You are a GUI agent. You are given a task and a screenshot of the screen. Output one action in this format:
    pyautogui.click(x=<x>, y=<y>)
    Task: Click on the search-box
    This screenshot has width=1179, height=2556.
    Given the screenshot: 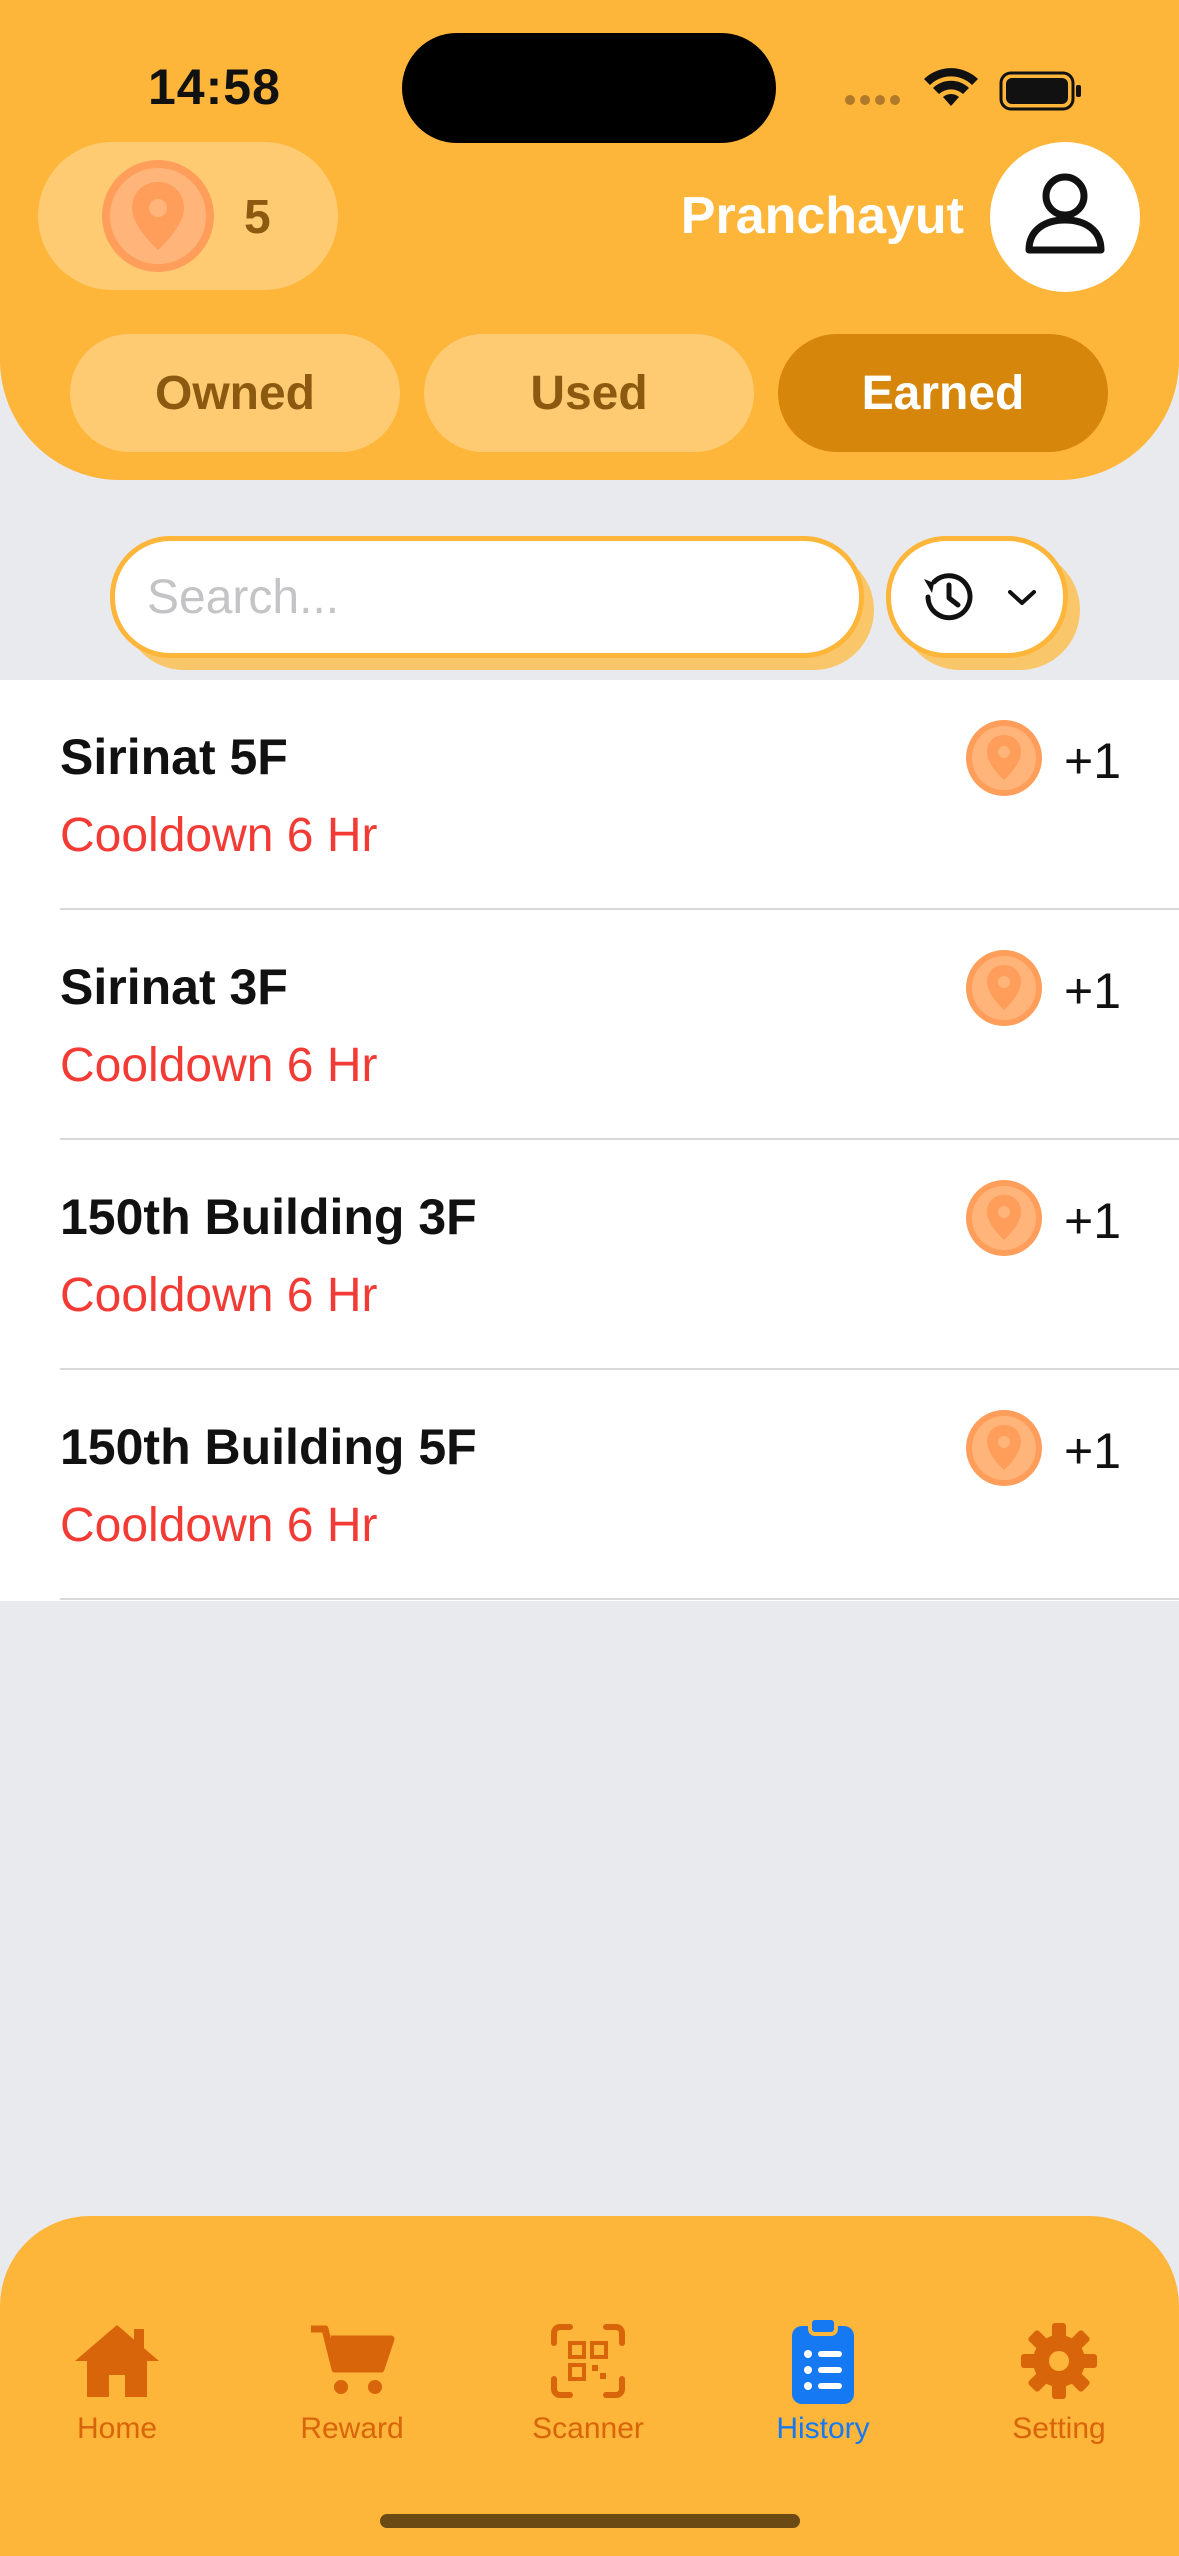 What is the action you would take?
    pyautogui.click(x=487, y=597)
    